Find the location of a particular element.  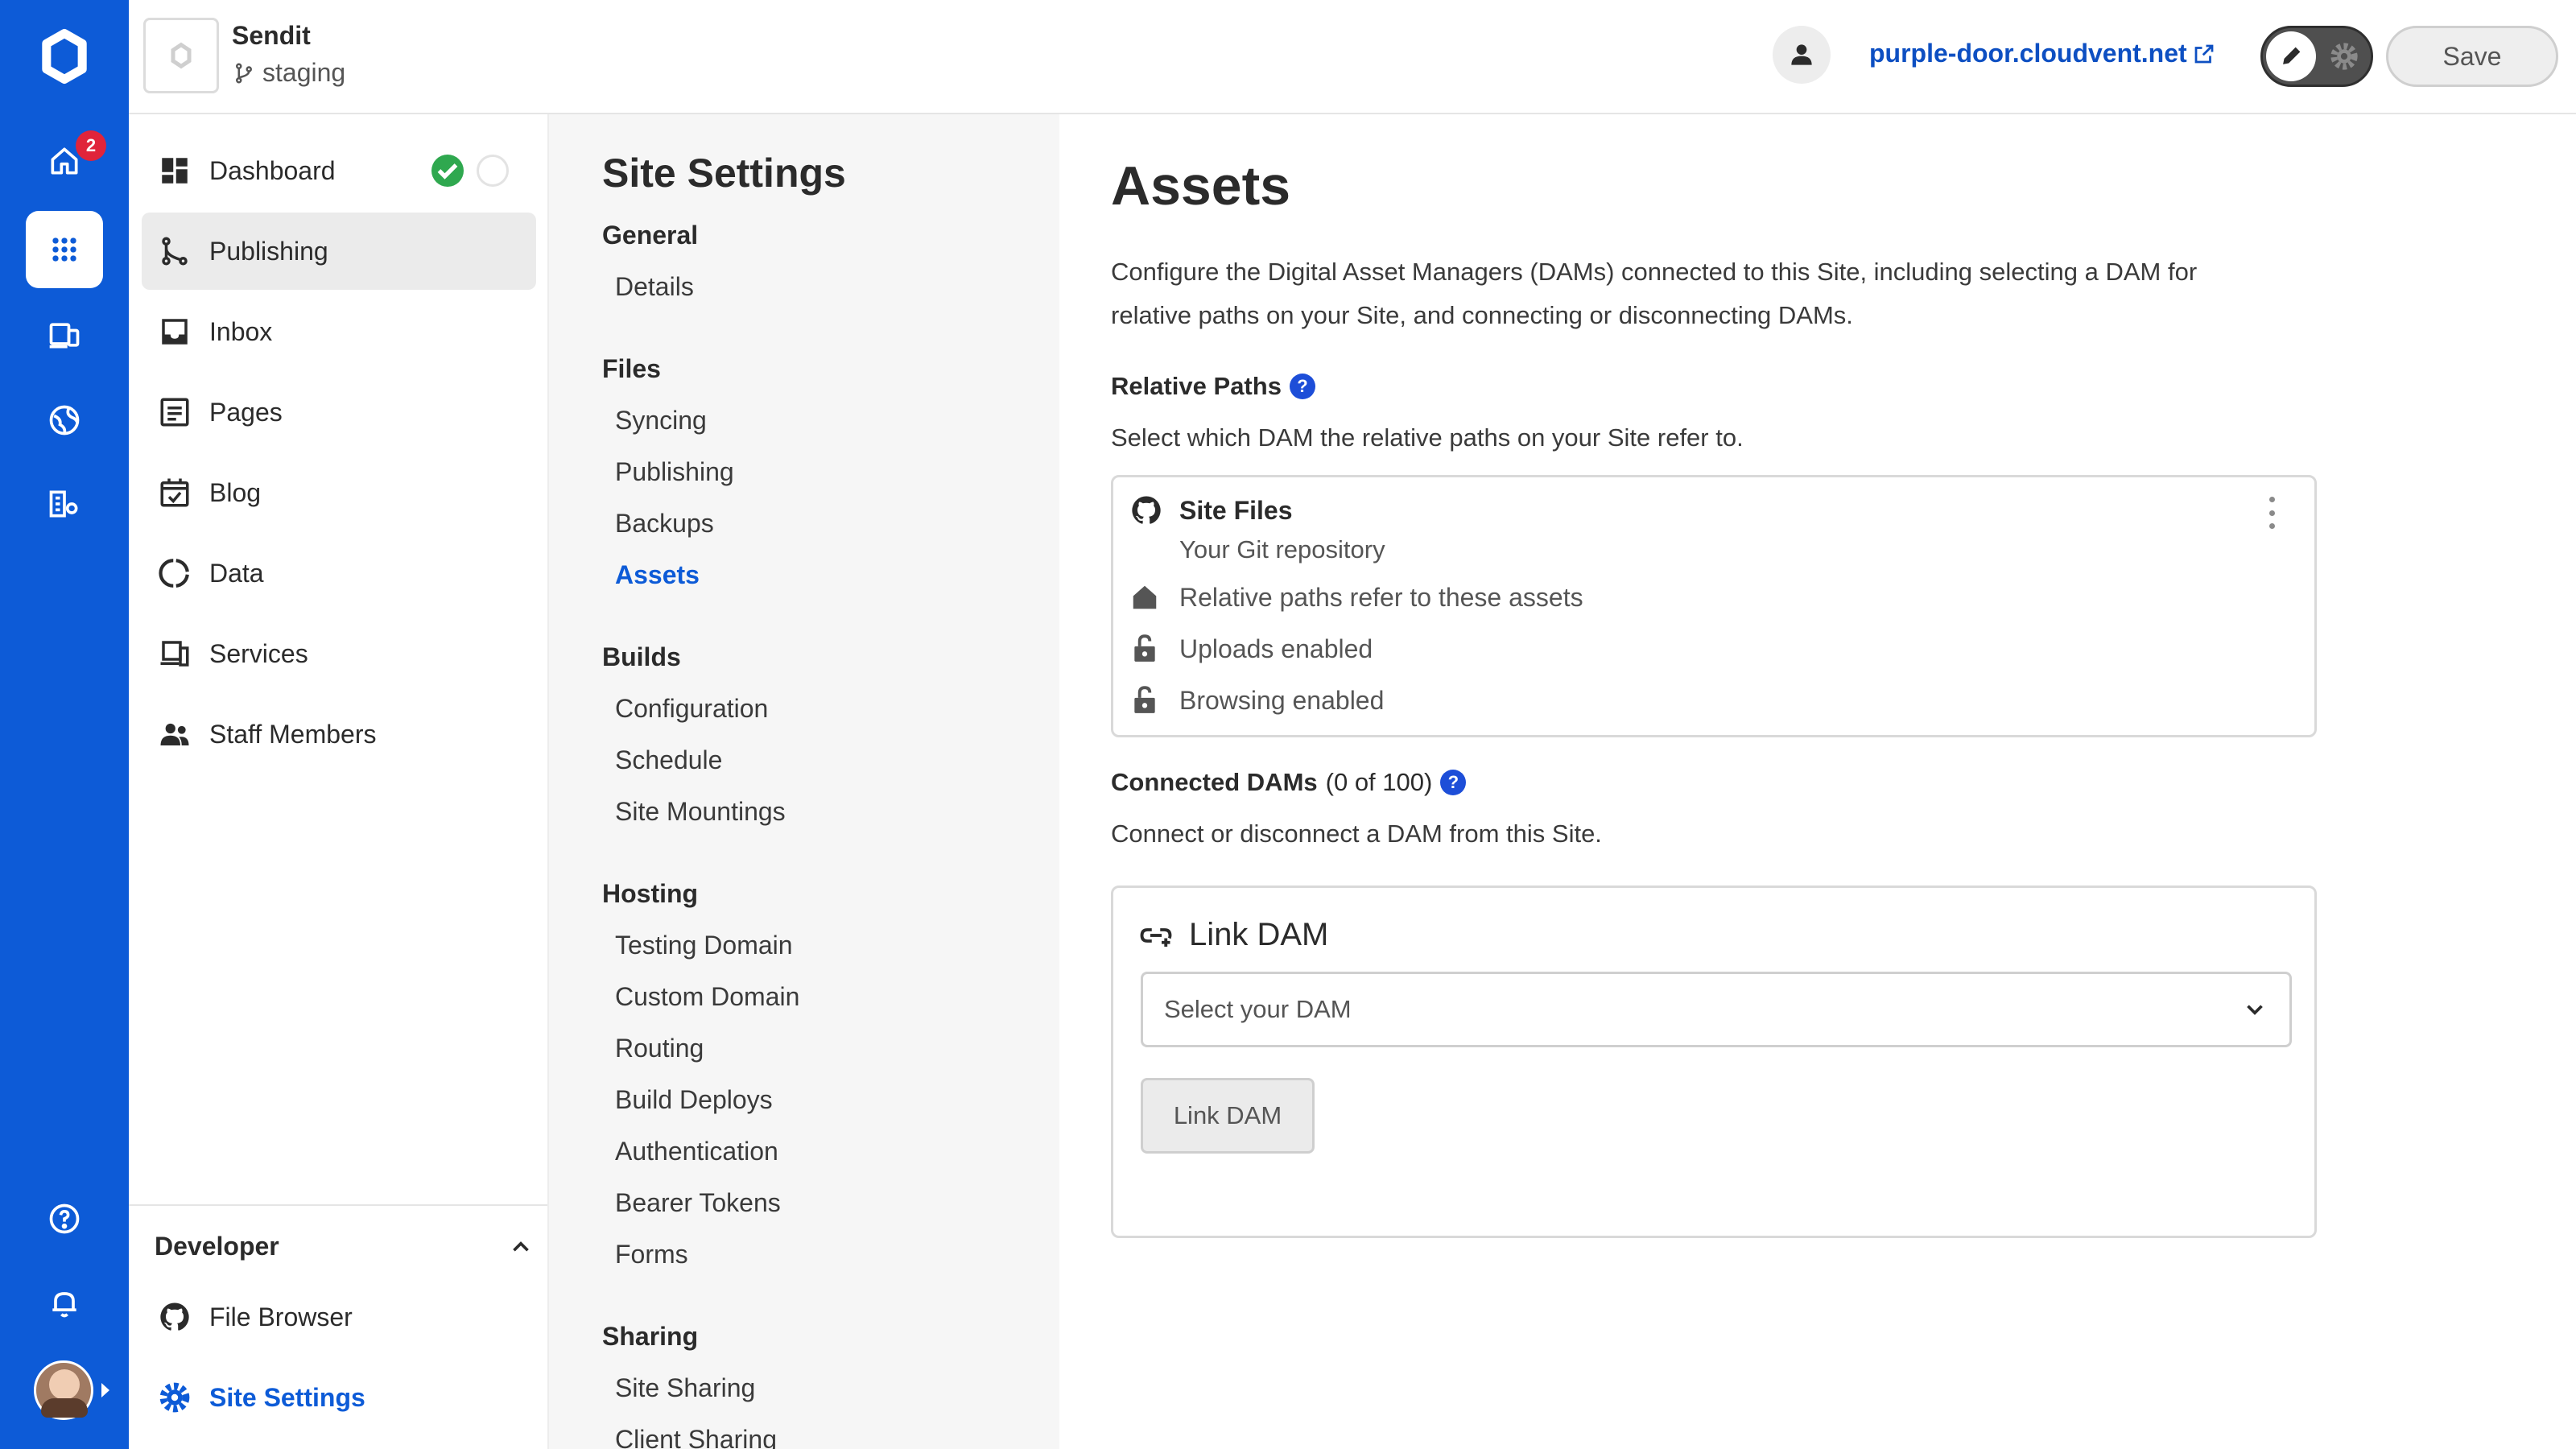

feature-relative-paths: Relative paths refer to these assets is located at coordinates (1356, 597).